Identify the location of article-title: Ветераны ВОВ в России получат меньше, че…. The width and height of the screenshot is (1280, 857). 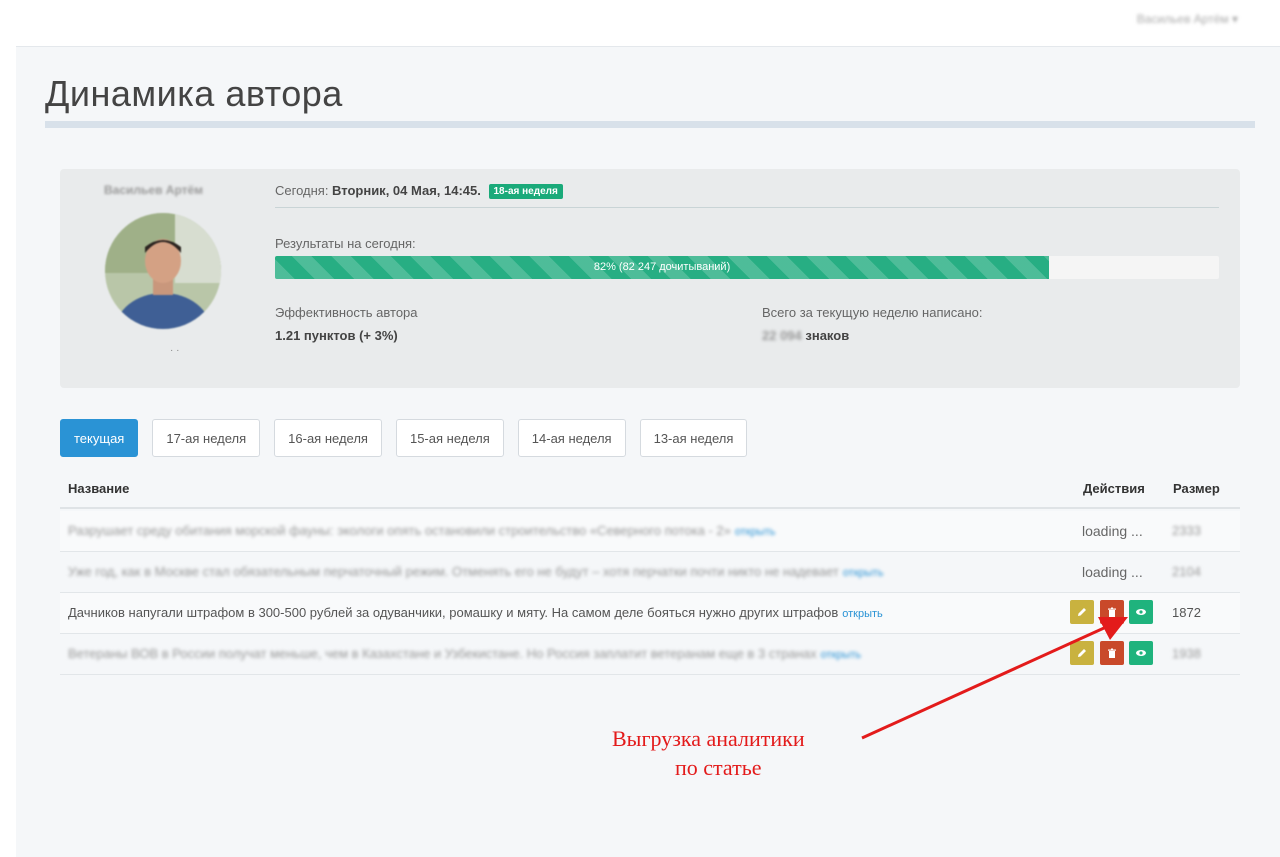
(465, 653).